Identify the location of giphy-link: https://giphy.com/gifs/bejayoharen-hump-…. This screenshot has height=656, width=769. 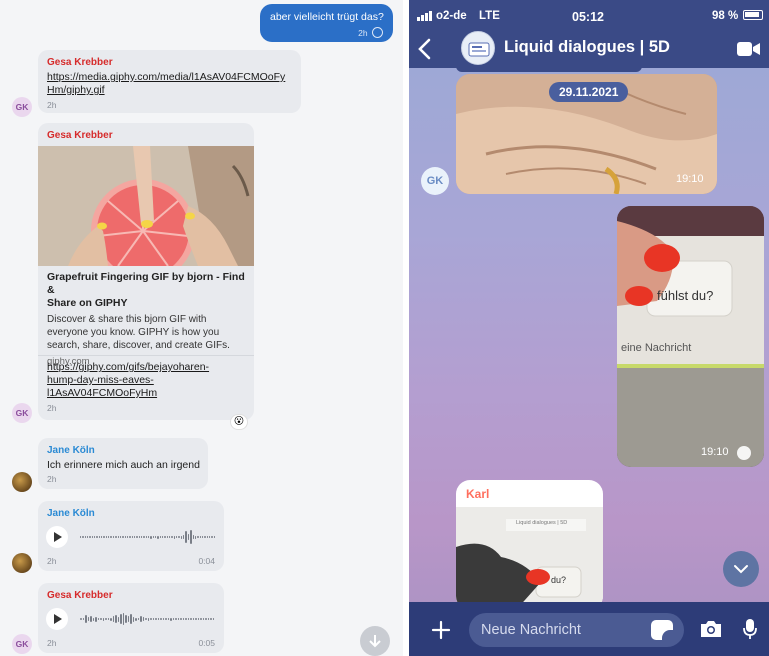
(128, 380).